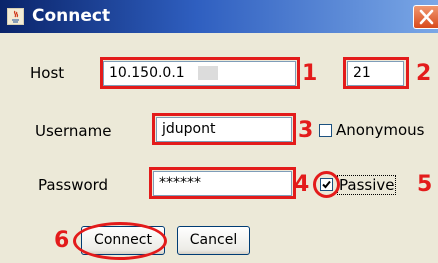 The height and width of the screenshot is (263, 438). I want to click on callout-3: 3, so click(306, 130).